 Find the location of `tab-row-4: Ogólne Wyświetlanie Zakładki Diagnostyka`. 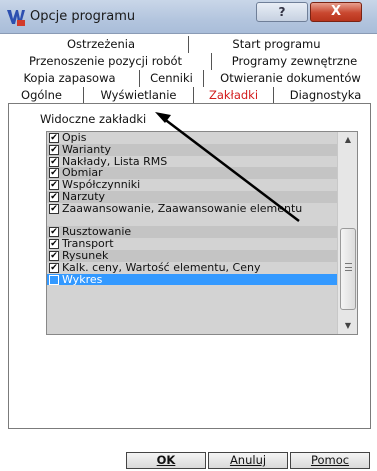

tab-row-4: Ogólne Wyświetlanie Zakładki Diagnostyka is located at coordinates (188, 95).